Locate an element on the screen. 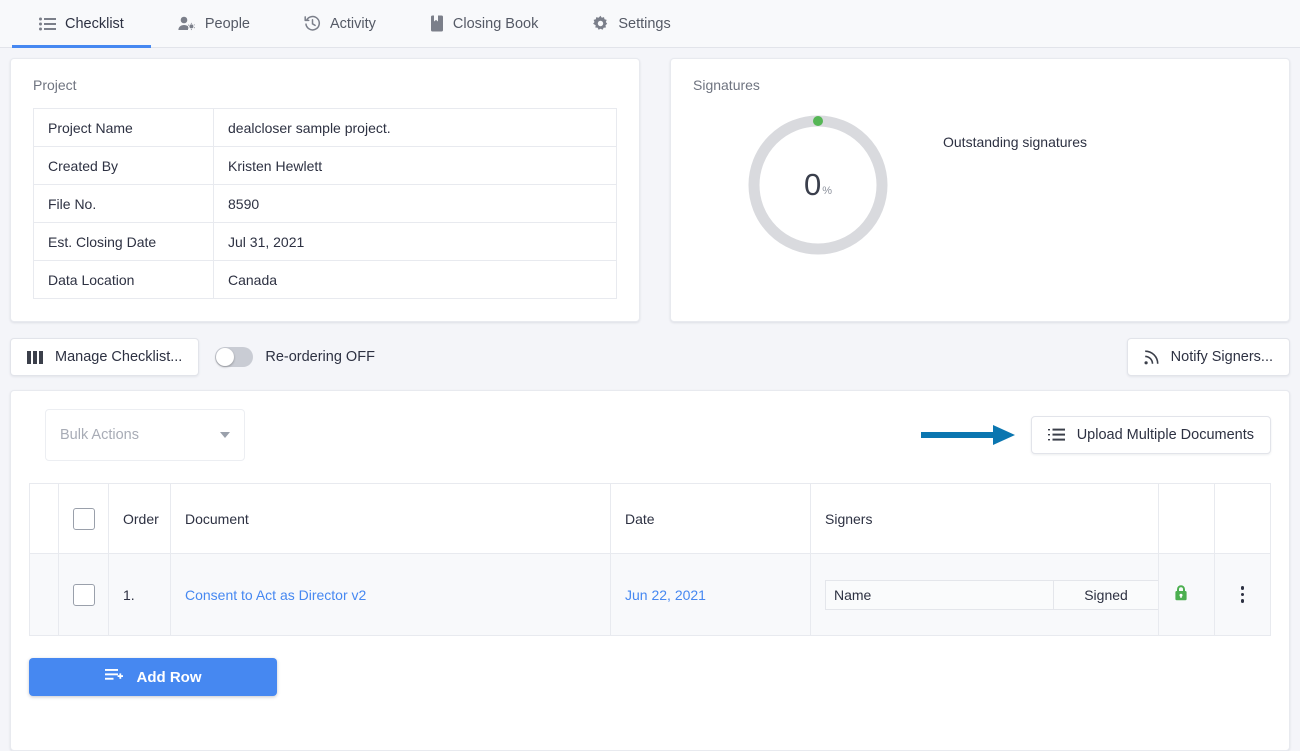 The width and height of the screenshot is (1300, 751). header-spacer-cell is located at coordinates (44, 518).